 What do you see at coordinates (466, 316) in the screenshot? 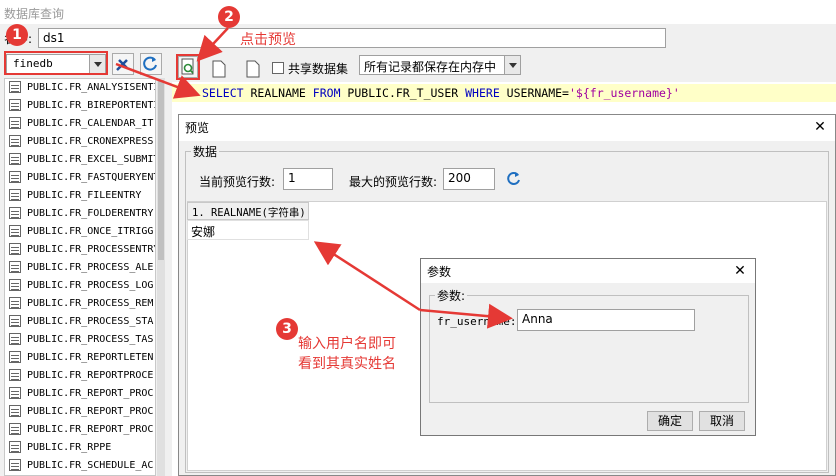
I see `arrow-to-input` at bounding box center [466, 316].